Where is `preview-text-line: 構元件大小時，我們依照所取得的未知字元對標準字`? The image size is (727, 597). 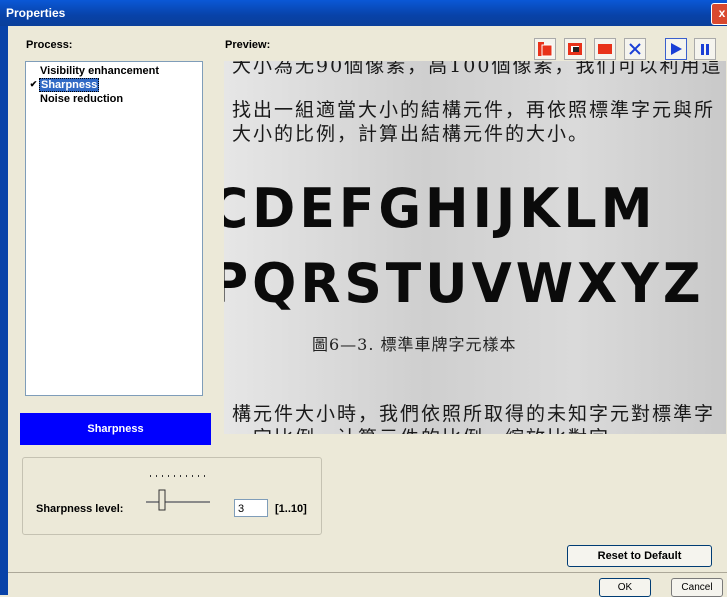 preview-text-line: 構元件大小時，我們依照所取得的未知字元對標準字 is located at coordinates (474, 414).